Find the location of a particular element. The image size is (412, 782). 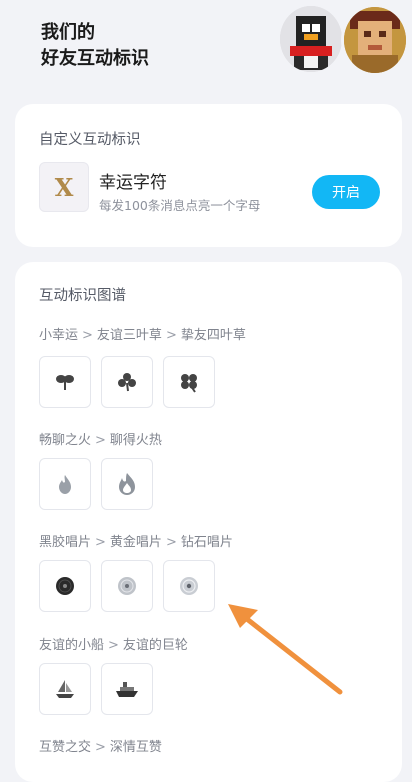

badge-four-leaf is located at coordinates (189, 382).